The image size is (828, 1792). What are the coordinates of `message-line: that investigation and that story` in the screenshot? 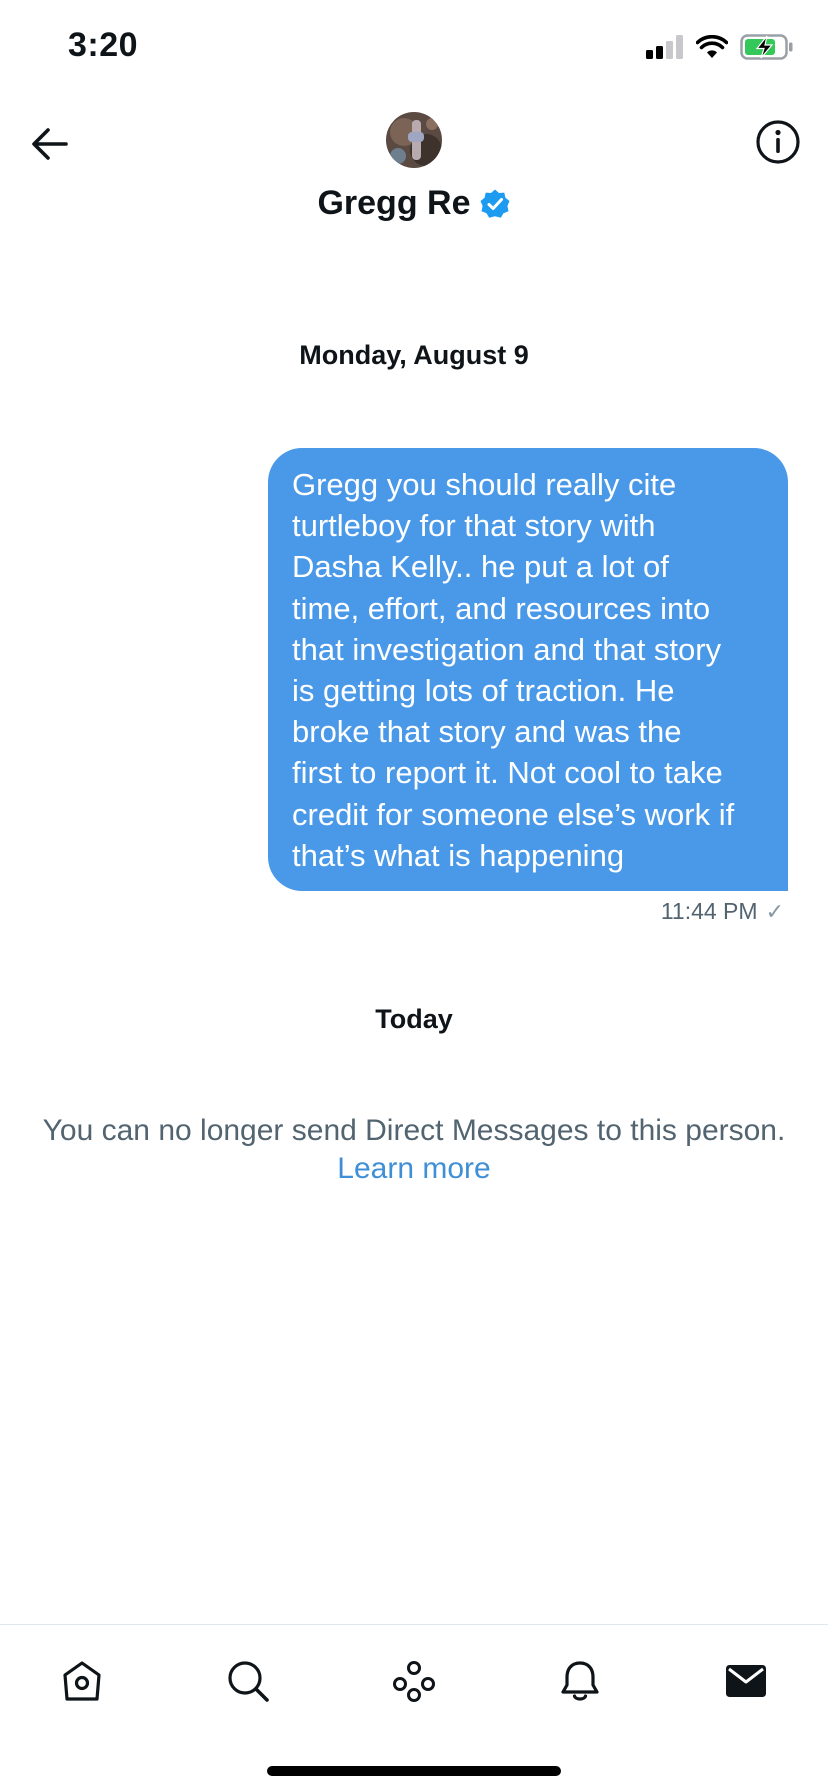 It's located at (507, 649).